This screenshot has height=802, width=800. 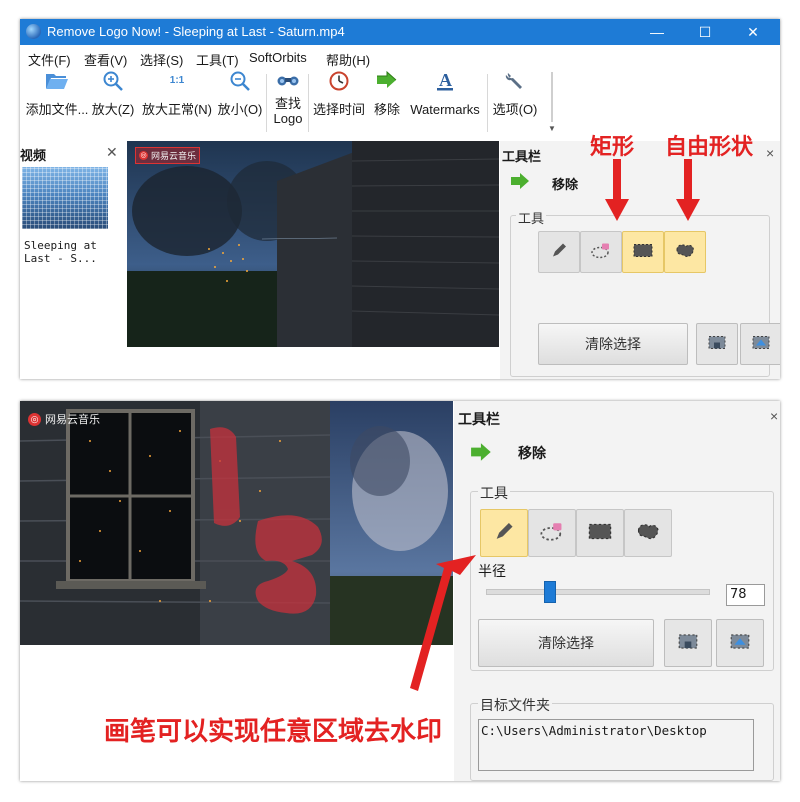 I want to click on find-logo-label-line1: 查找, so click(x=287, y=103).